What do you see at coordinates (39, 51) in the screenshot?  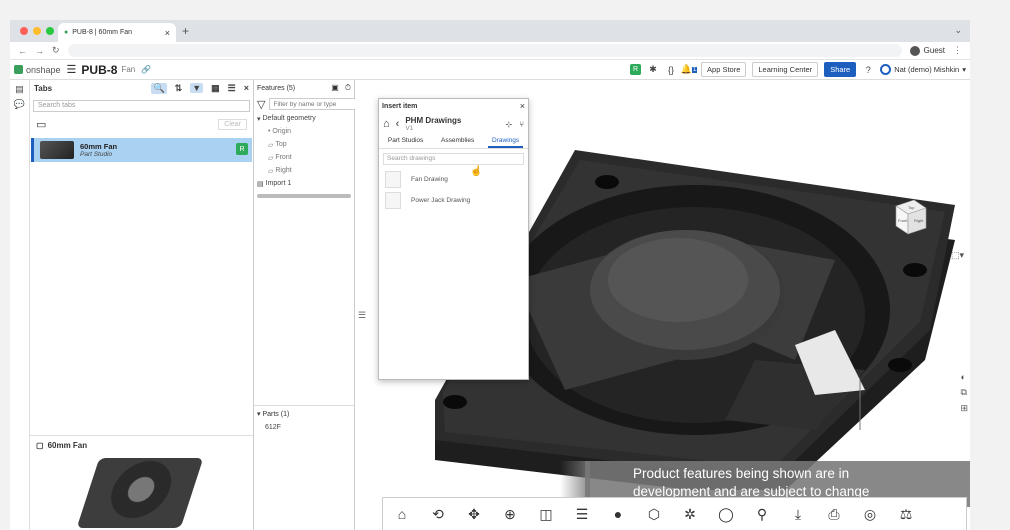 I see `forward-icon: →` at bounding box center [39, 51].